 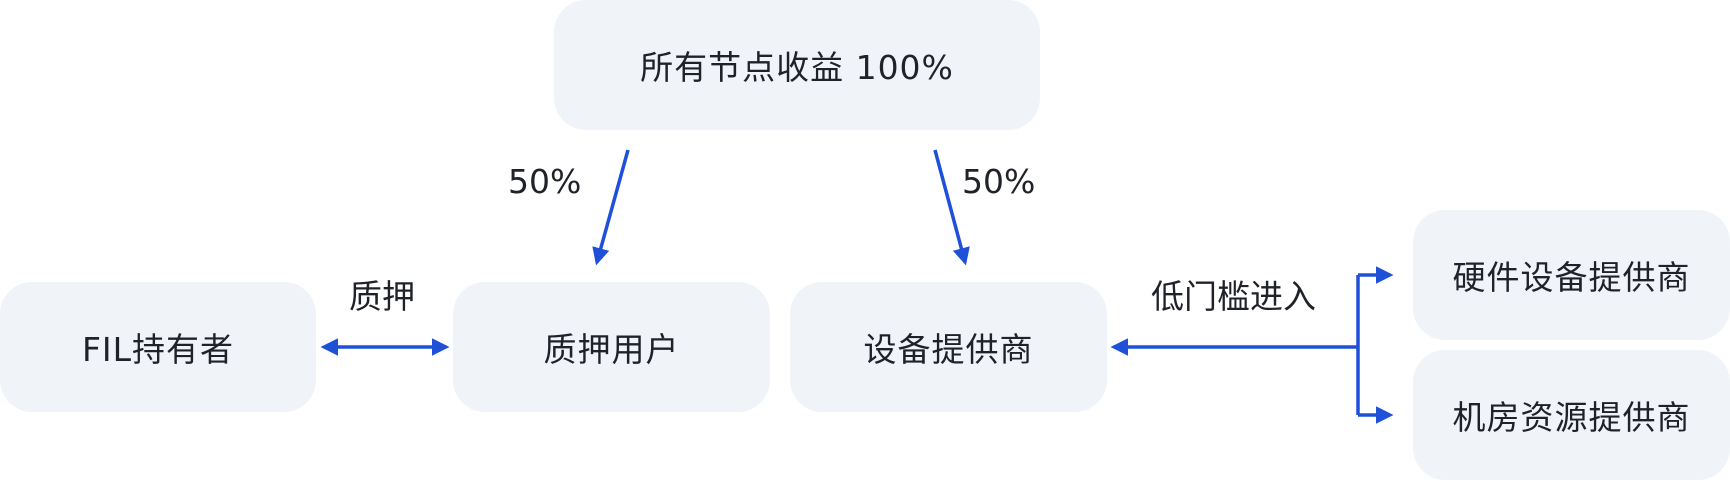 I want to click on arrow-to-equipment-provider, so click(x=951, y=207).